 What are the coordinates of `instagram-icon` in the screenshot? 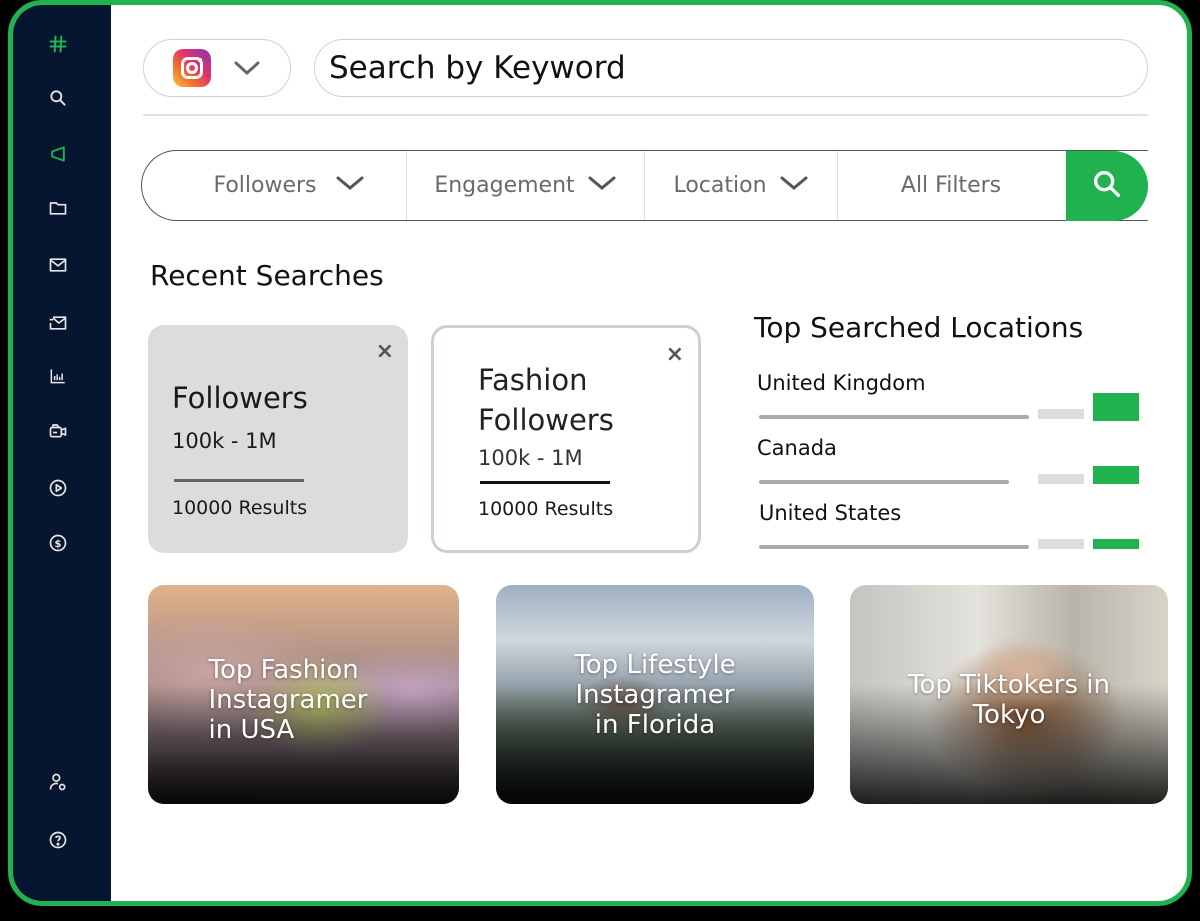 It's located at (192, 68).